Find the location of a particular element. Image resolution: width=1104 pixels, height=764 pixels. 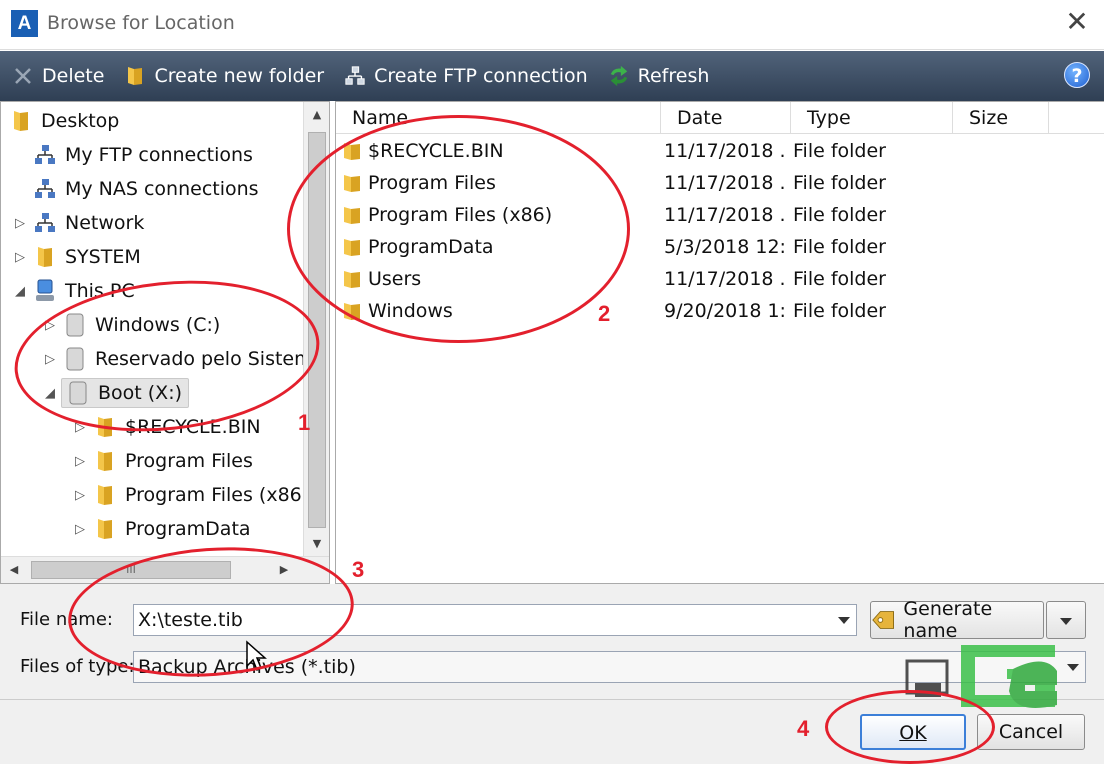

column-header-name: Name is located at coordinates (498, 118).